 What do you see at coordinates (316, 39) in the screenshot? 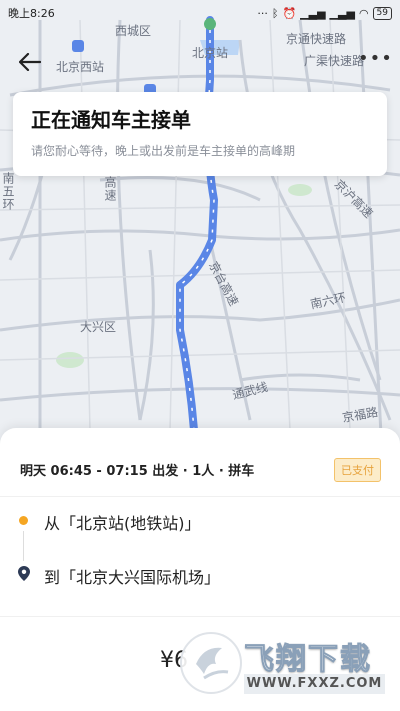
I see `map-label-jingtong: 京通快速路` at bounding box center [316, 39].